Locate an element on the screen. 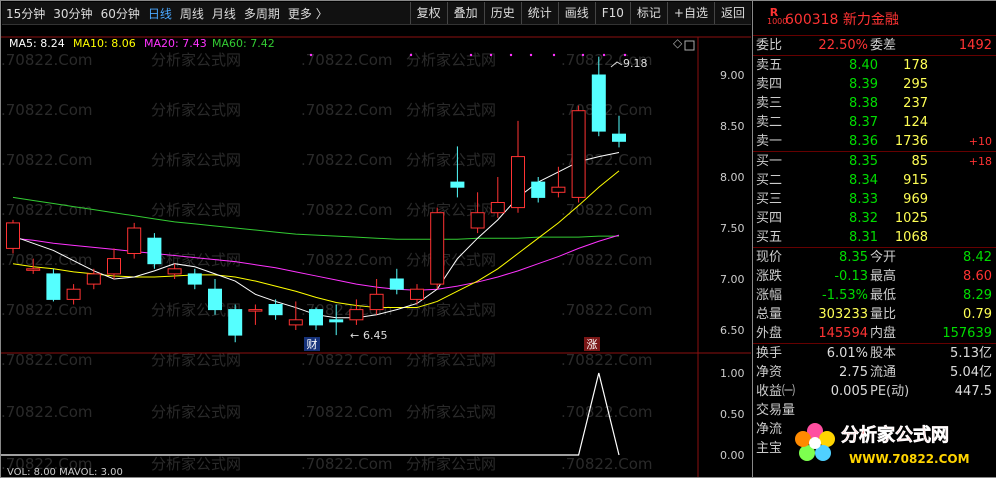 The image size is (996, 478). stats-value: 5.04亿 is located at coordinates (971, 372).